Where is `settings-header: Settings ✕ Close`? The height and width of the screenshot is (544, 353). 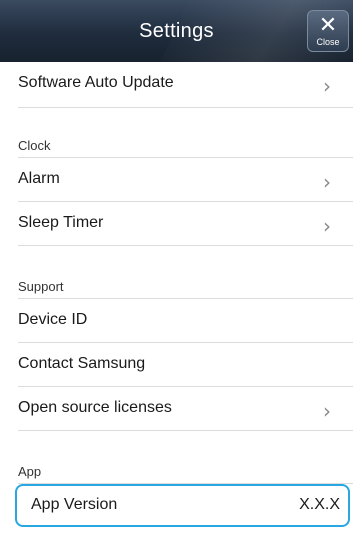
settings-header: Settings ✕ Close is located at coordinates (176, 31).